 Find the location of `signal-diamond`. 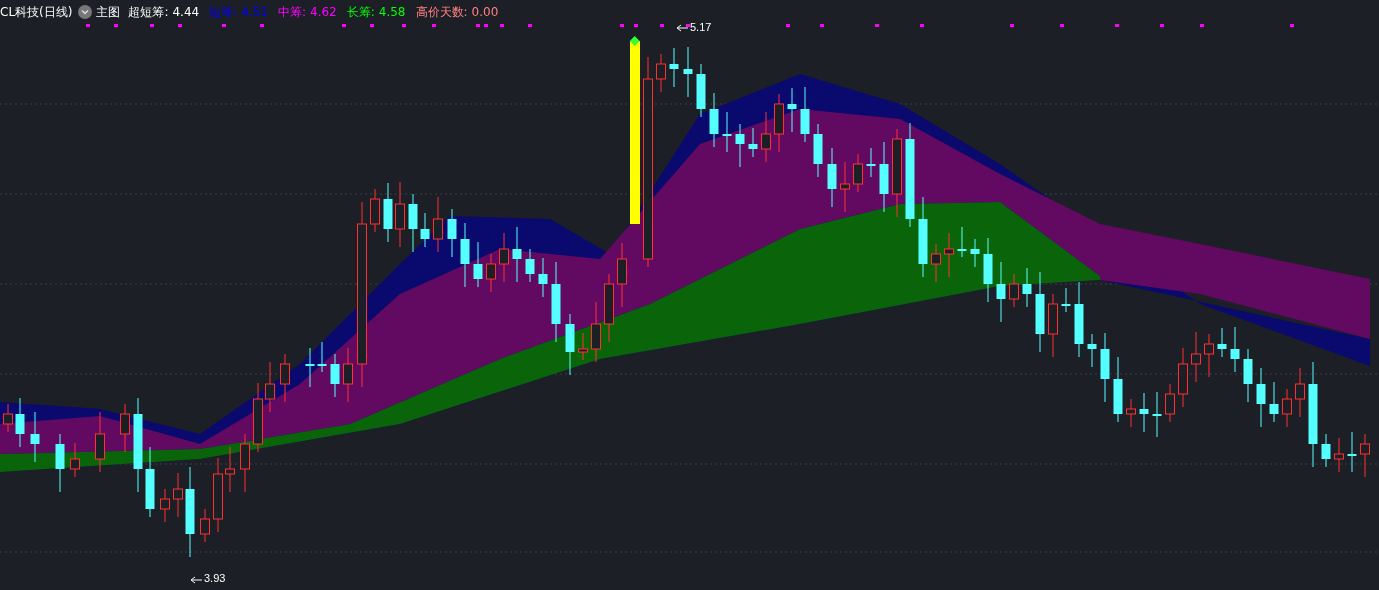

signal-diamond is located at coordinates (634, 41).